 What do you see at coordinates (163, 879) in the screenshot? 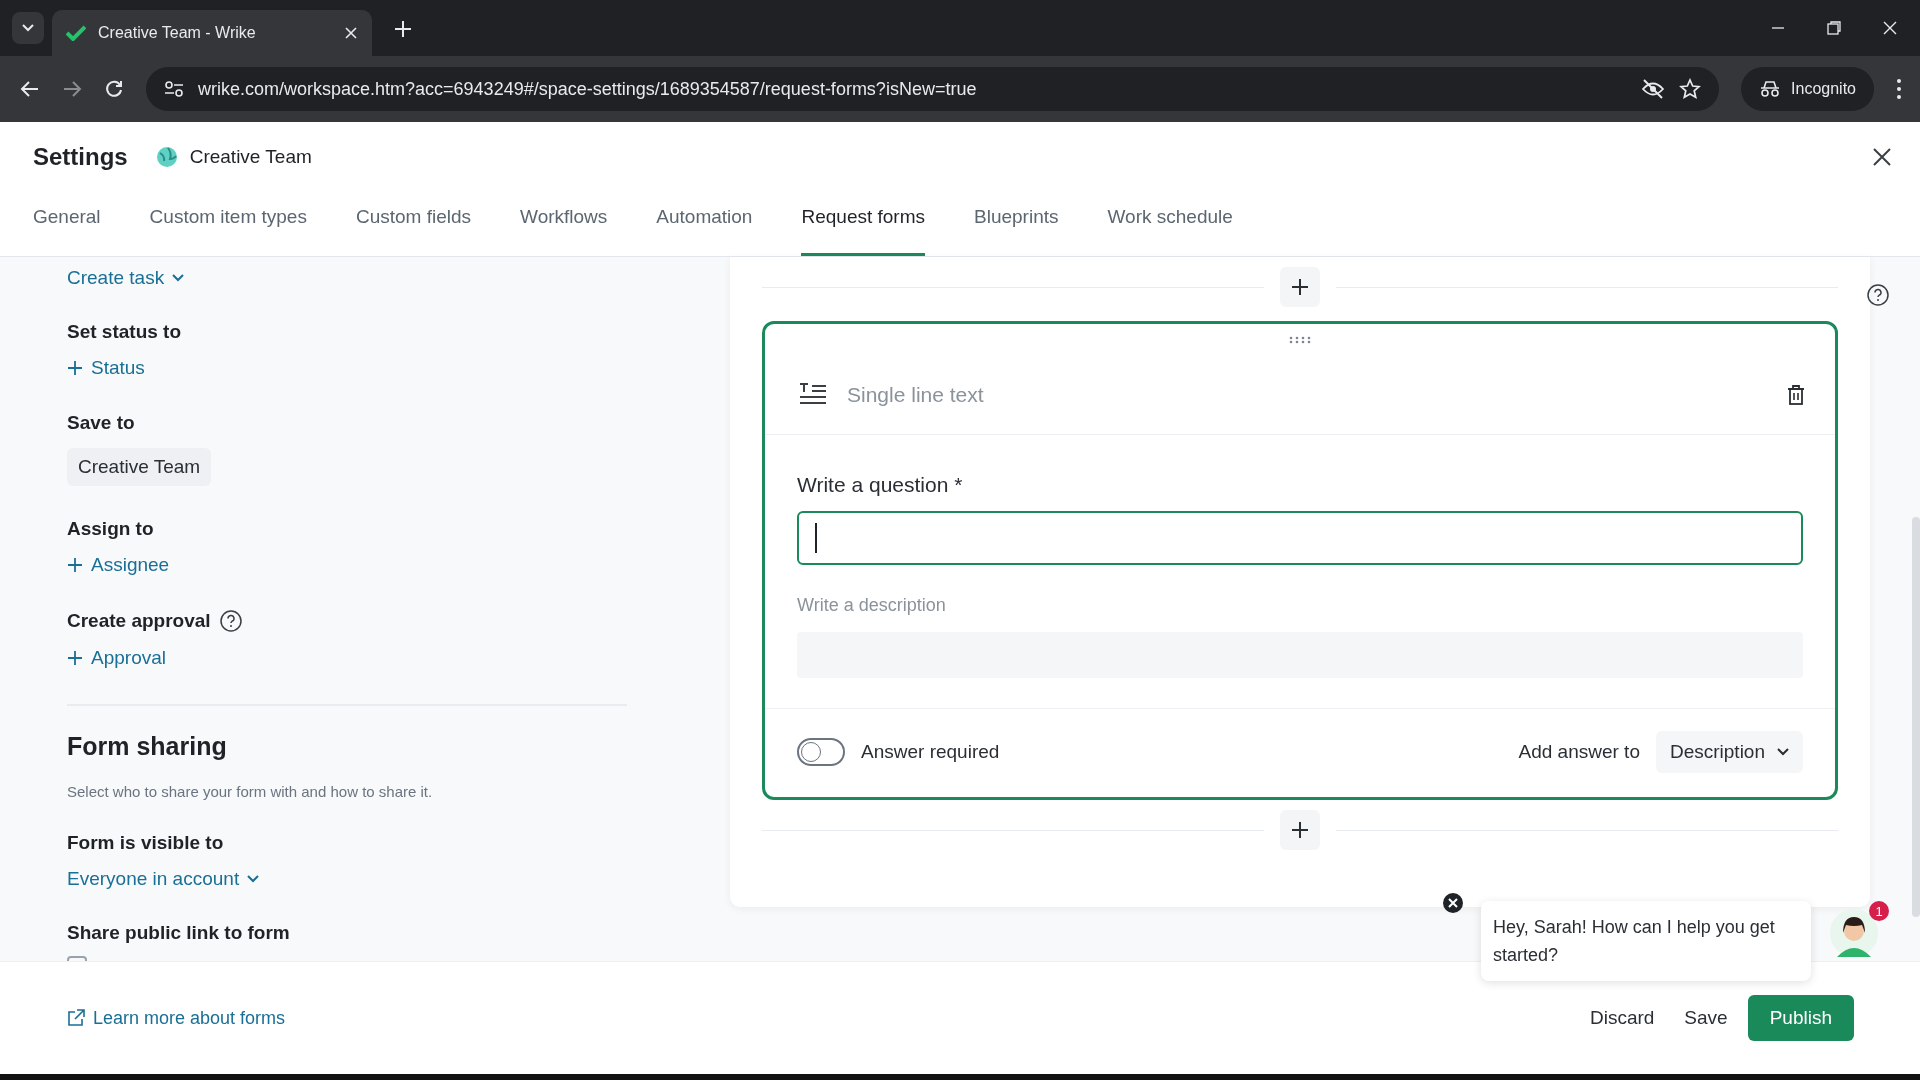
I see `visibility-dropdown: Everyone in account` at bounding box center [163, 879].